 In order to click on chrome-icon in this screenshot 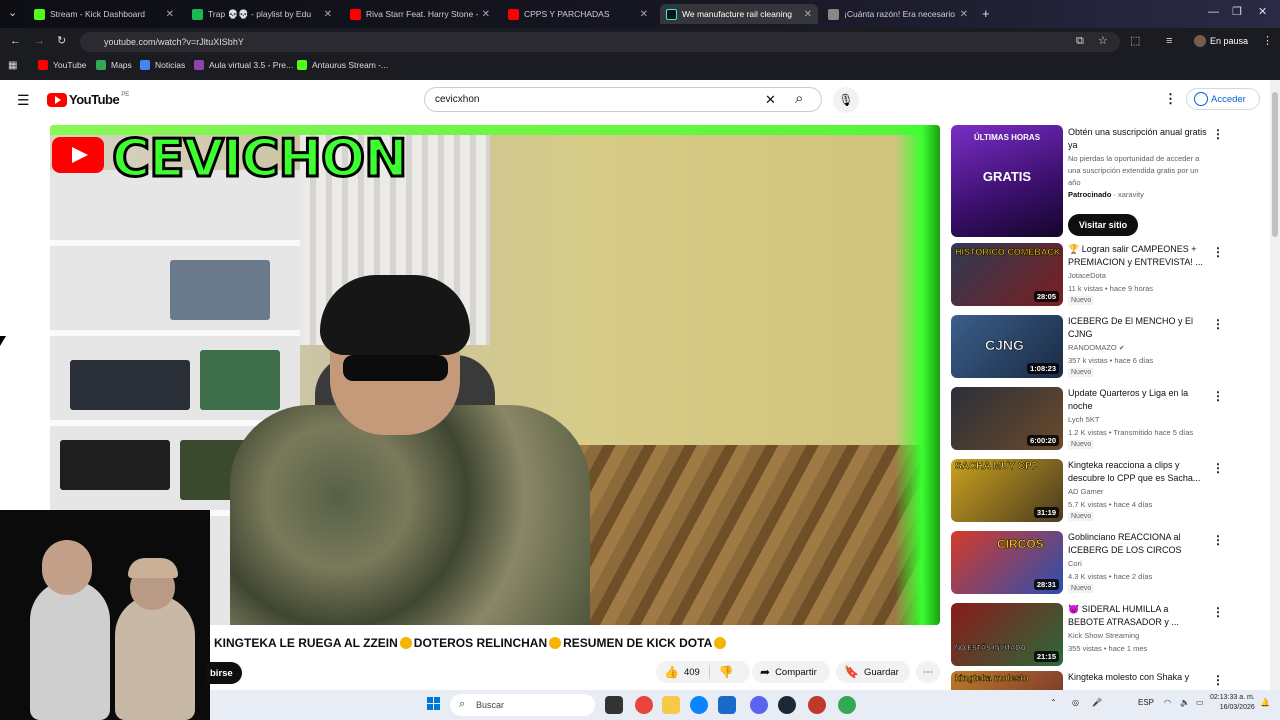, I will do `click(644, 705)`.